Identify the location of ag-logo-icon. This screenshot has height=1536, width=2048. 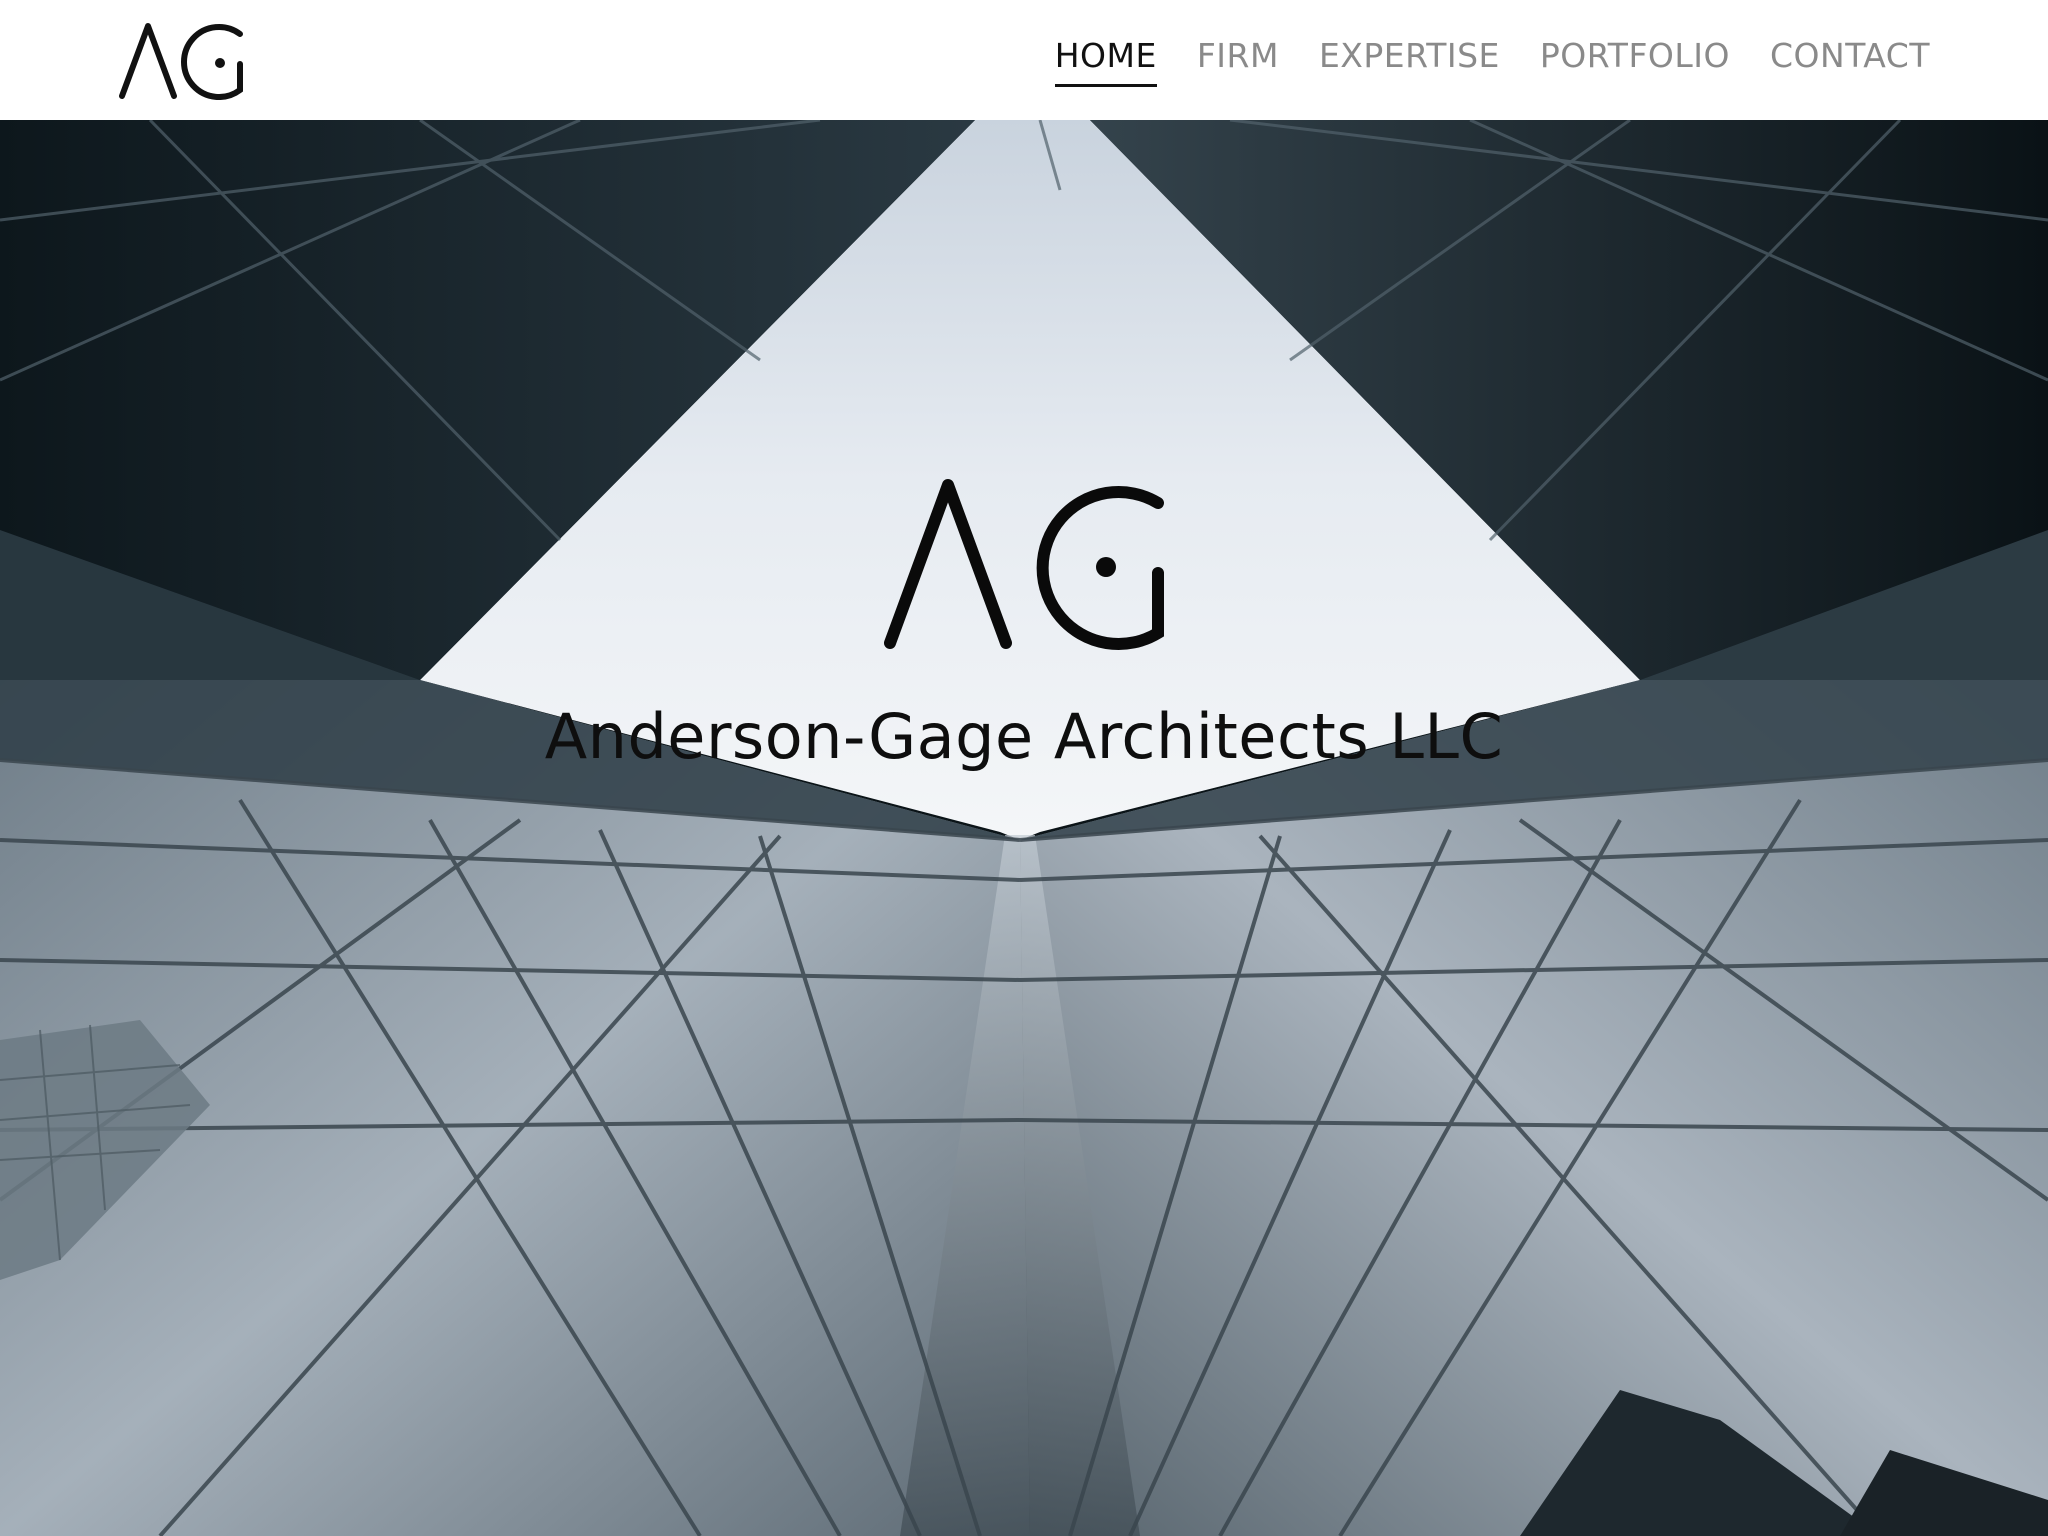
(183, 60).